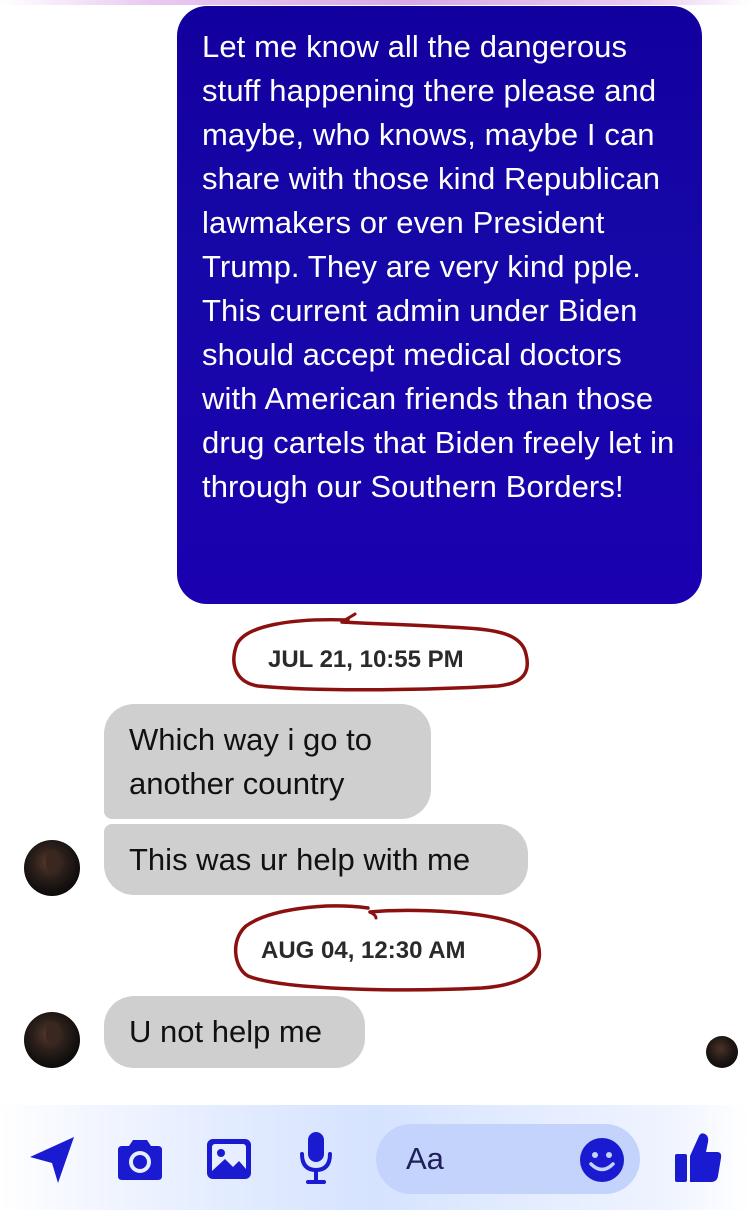 This screenshot has width=750, height=1210. What do you see at coordinates (52, 1160) in the screenshot?
I see `location-arrow-icon` at bounding box center [52, 1160].